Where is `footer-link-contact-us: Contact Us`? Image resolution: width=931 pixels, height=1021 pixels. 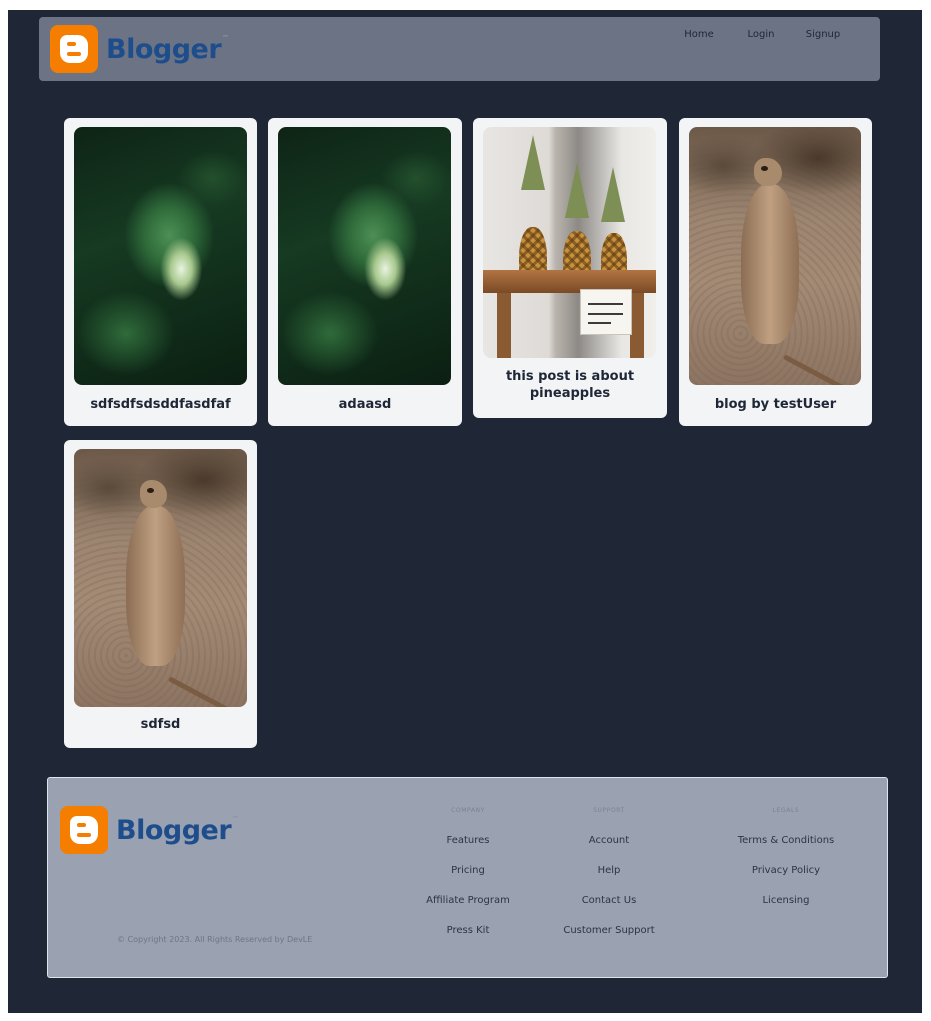 footer-link-contact-us: Contact Us is located at coordinates (609, 910).